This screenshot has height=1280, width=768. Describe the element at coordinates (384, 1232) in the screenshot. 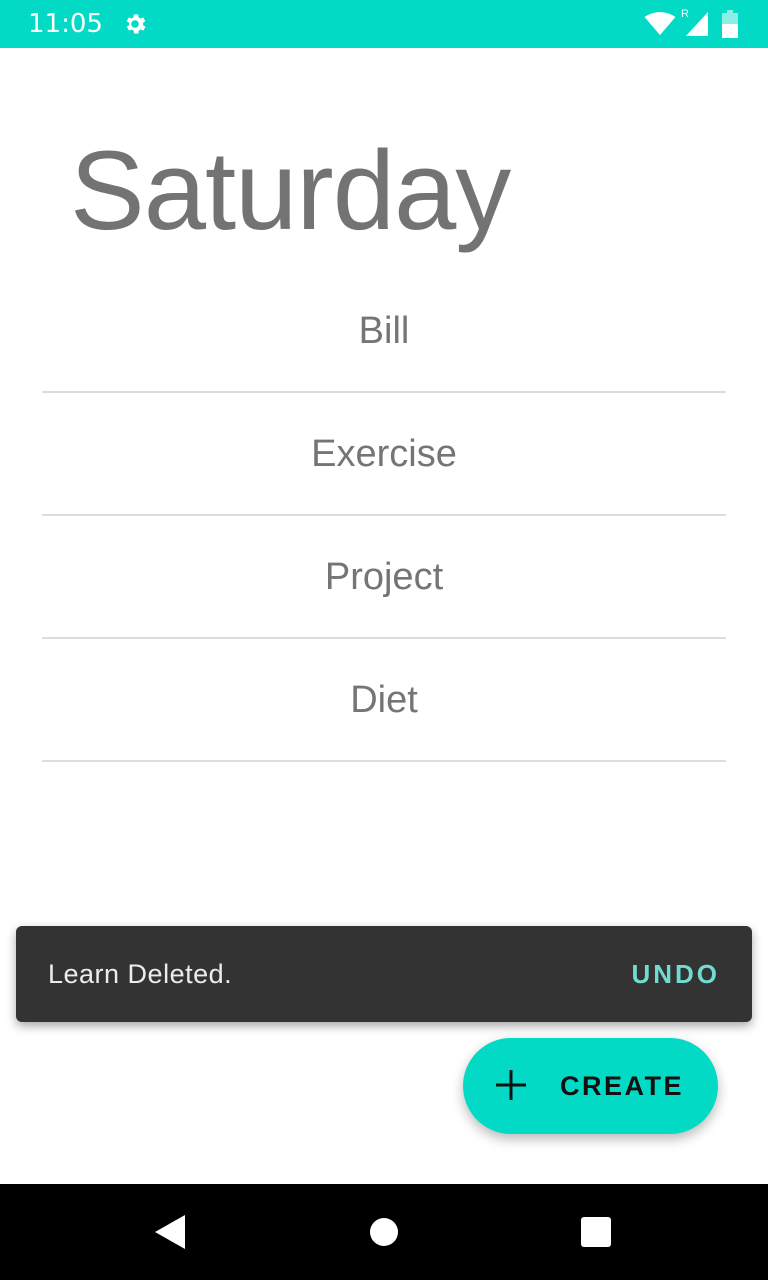

I see `home-icon` at that location.